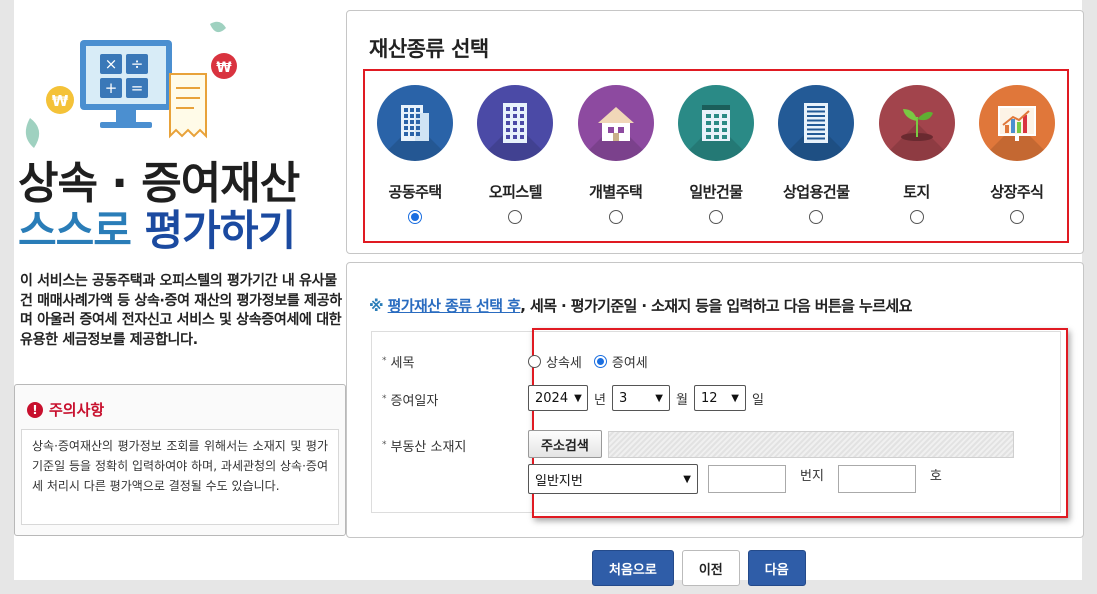 The height and width of the screenshot is (594, 1097). I want to click on day-value: 12, so click(709, 398).